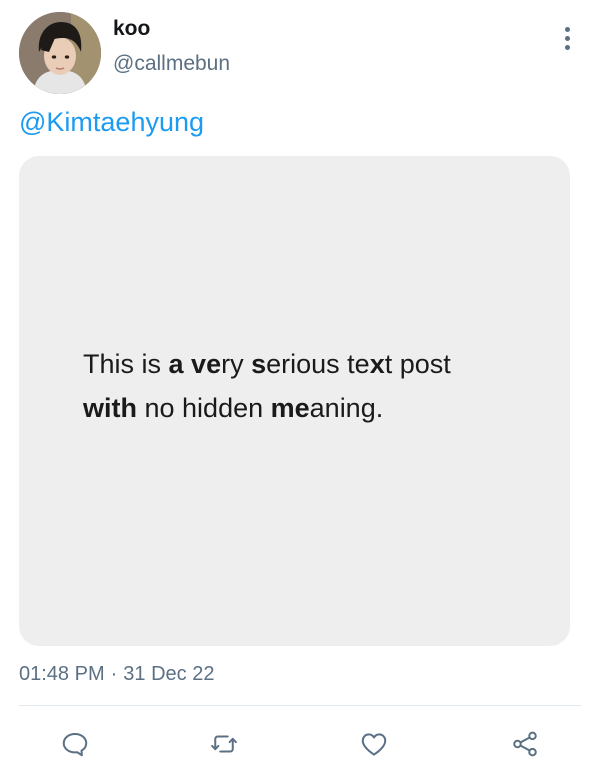 The height and width of the screenshot is (776, 600). Describe the element at coordinates (204, 408) in the screenshot. I see `caption-segment: no hidden` at that location.